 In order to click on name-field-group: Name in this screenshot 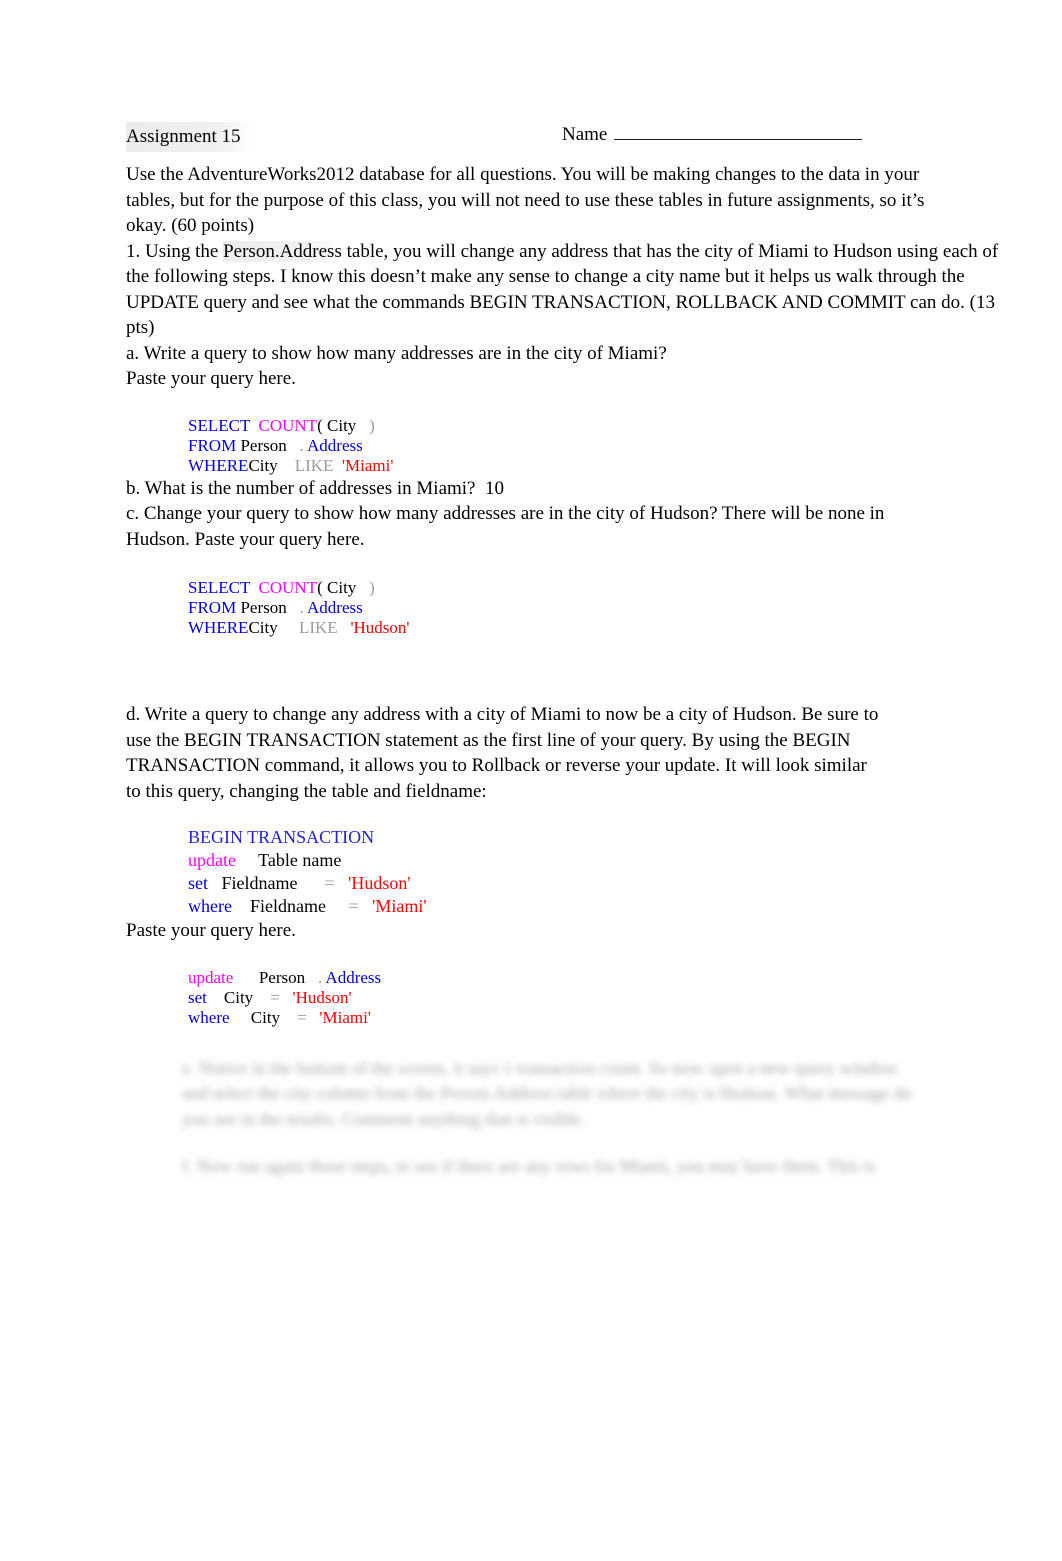, I will do `click(712, 134)`.